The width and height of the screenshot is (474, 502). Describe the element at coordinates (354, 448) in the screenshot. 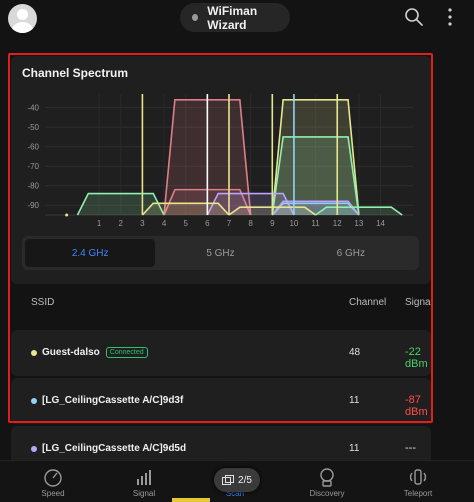

I see `channel-cell: 11` at that location.